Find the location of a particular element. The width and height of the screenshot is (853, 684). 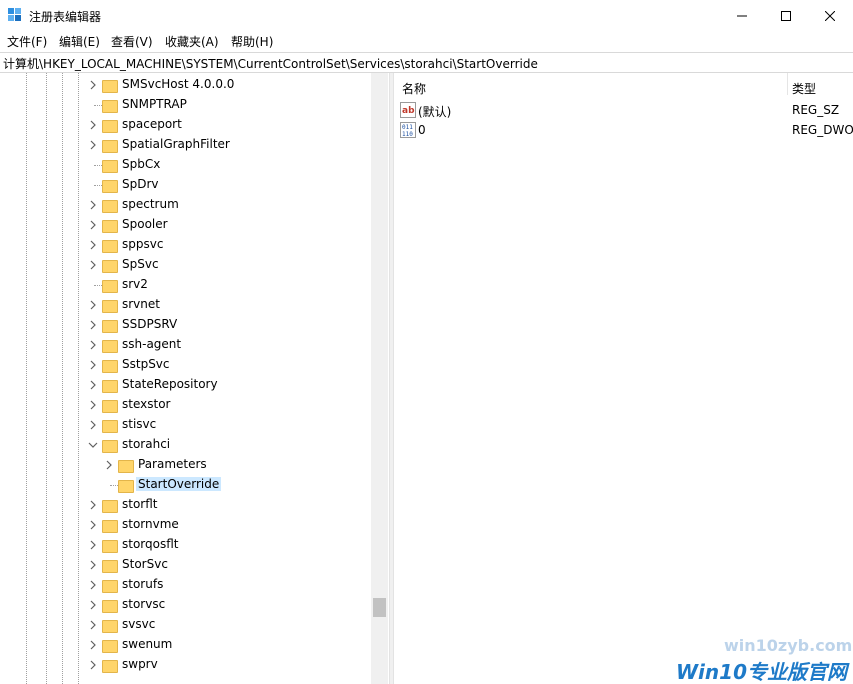

tree-item: storahci is located at coordinates (180, 445).